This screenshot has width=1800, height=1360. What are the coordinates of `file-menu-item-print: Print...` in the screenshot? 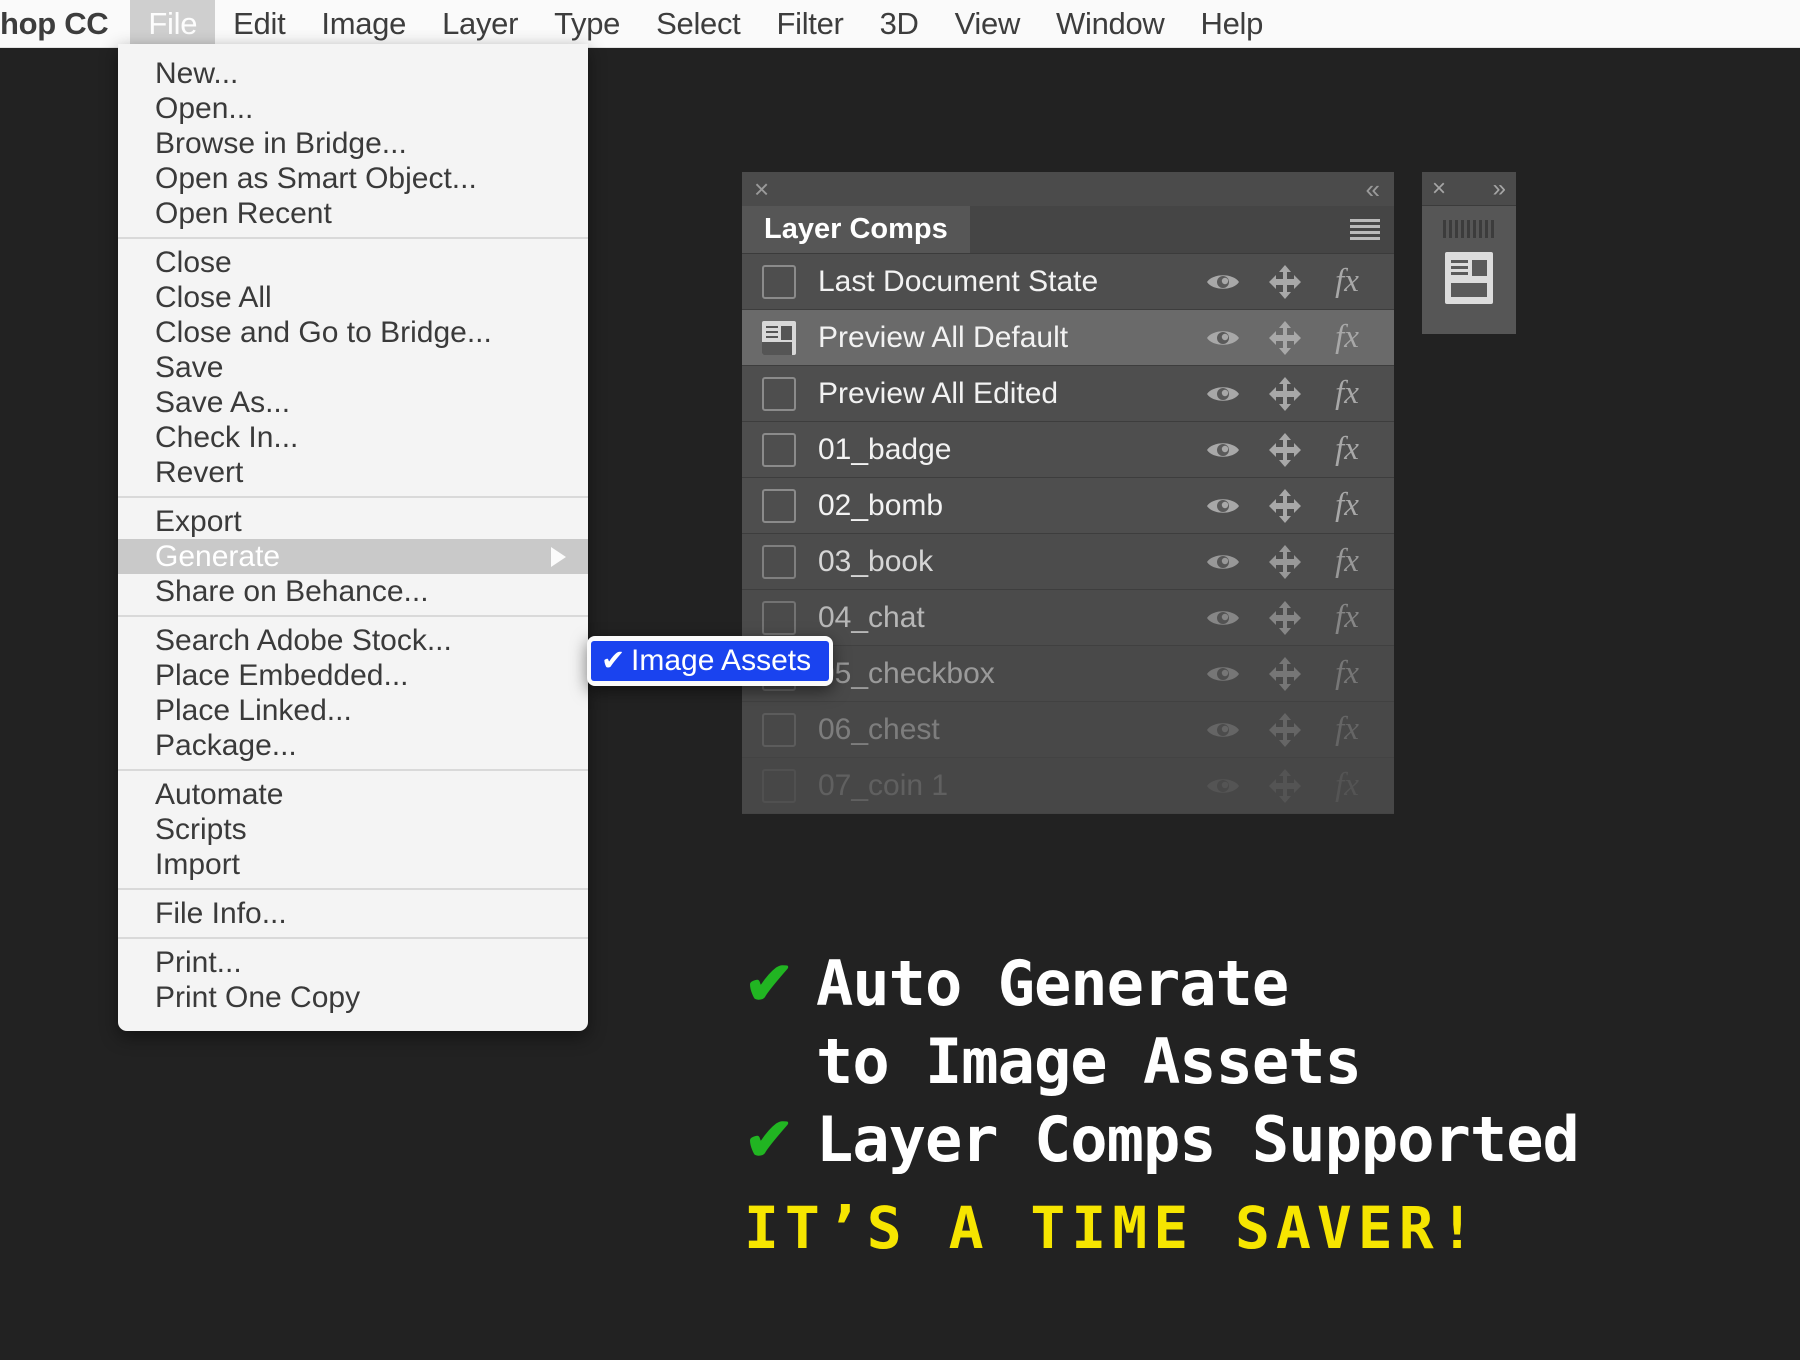 It's located at (353, 962).